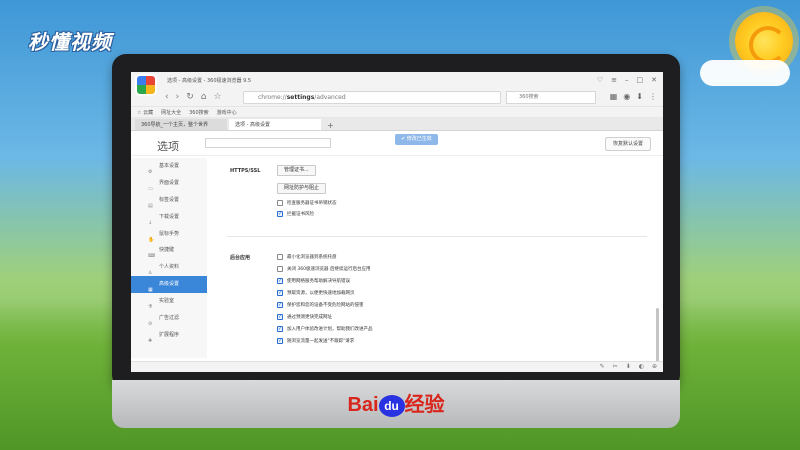  What do you see at coordinates (315, 341) in the screenshot?
I see `option-do-not-track: ✓ 随浏览流量一起发送"不跟踪"请求` at bounding box center [315, 341].